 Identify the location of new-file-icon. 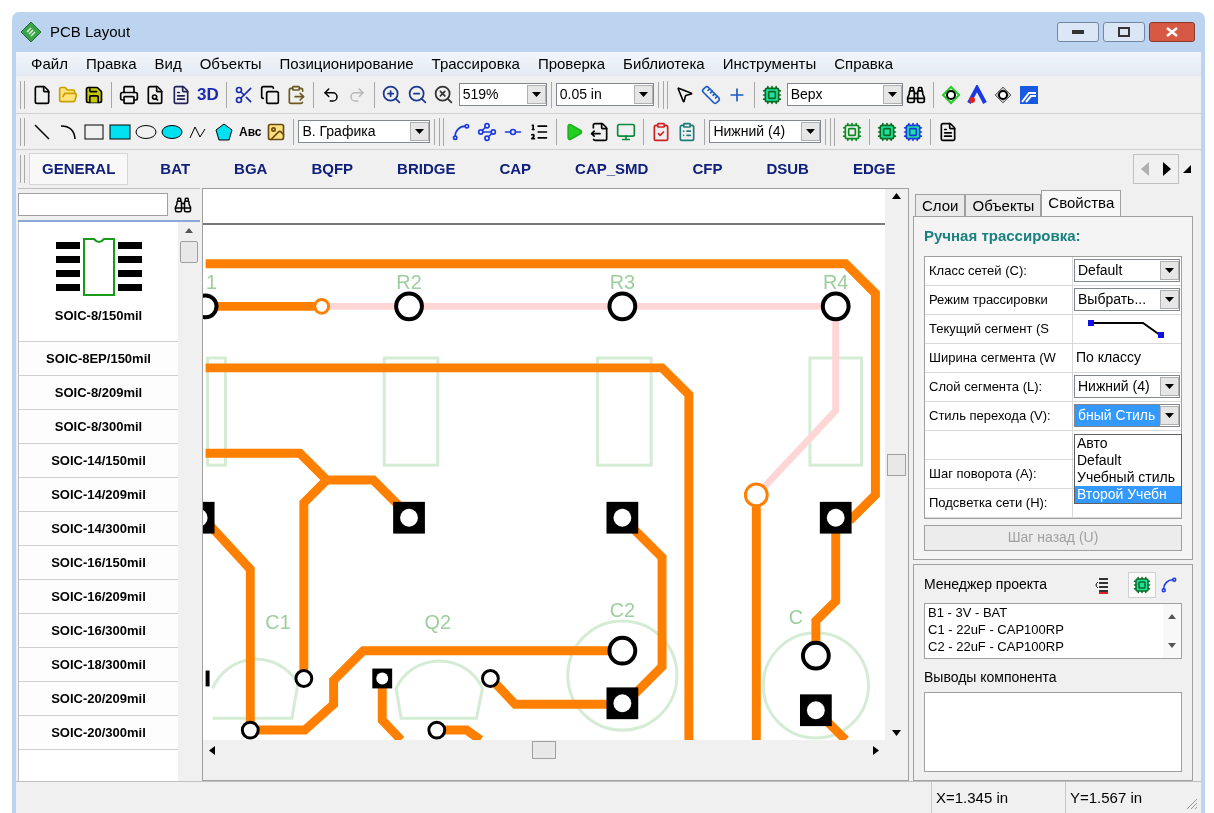
(42, 94).